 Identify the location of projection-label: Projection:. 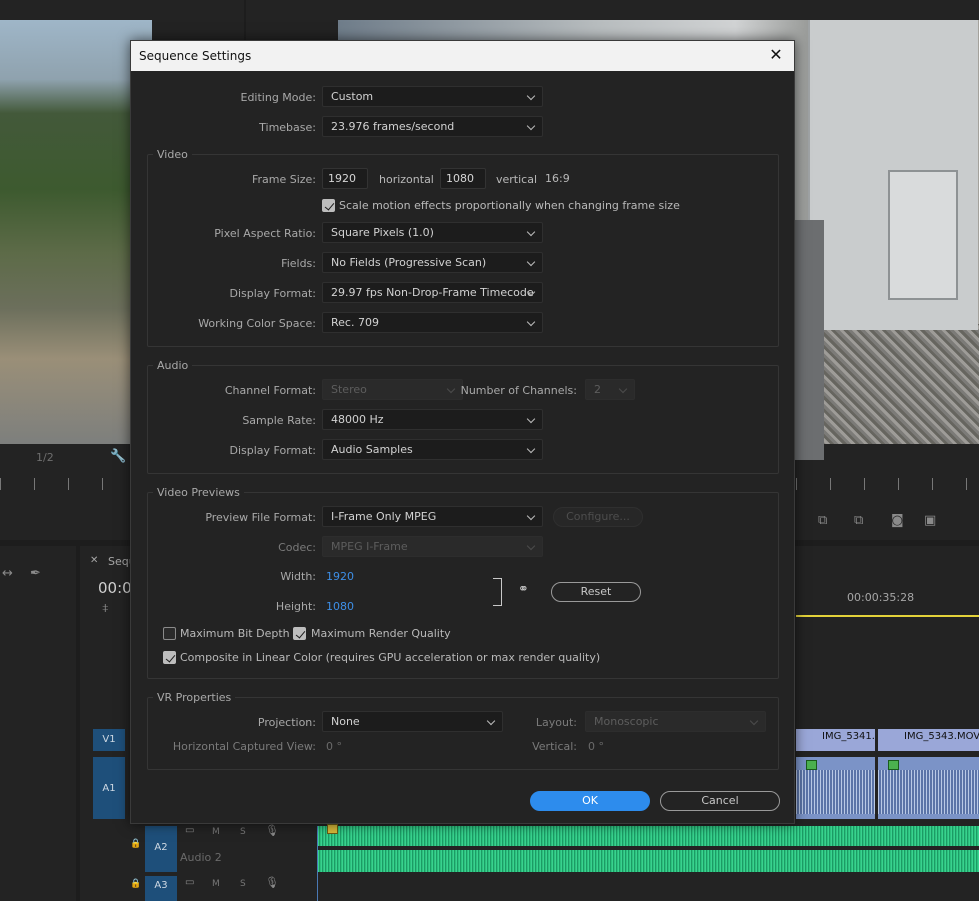
(286, 722).